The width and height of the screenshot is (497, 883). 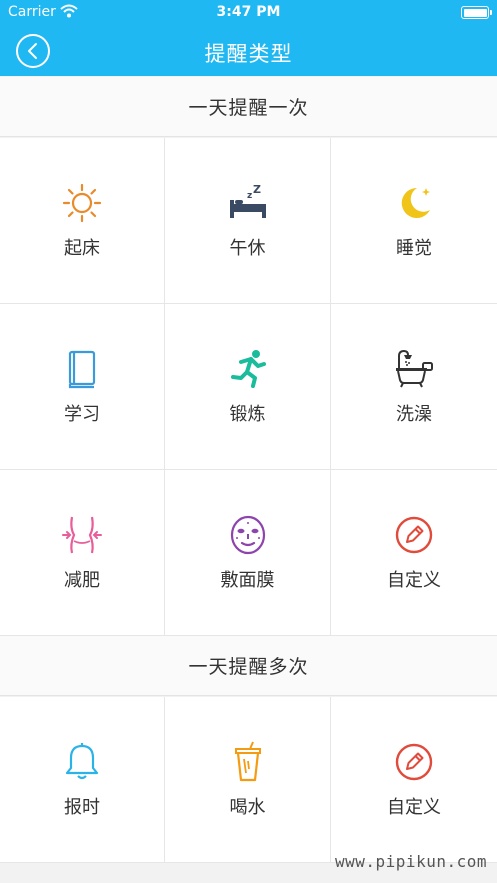 I want to click on battery-icon, so click(x=476, y=12).